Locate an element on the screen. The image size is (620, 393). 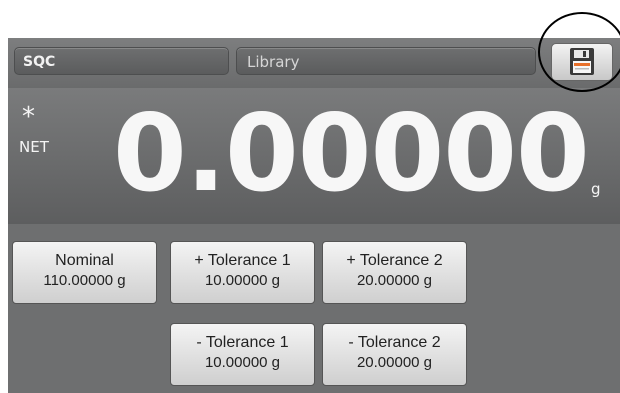
net-mode-label: NET is located at coordinates (34, 147).